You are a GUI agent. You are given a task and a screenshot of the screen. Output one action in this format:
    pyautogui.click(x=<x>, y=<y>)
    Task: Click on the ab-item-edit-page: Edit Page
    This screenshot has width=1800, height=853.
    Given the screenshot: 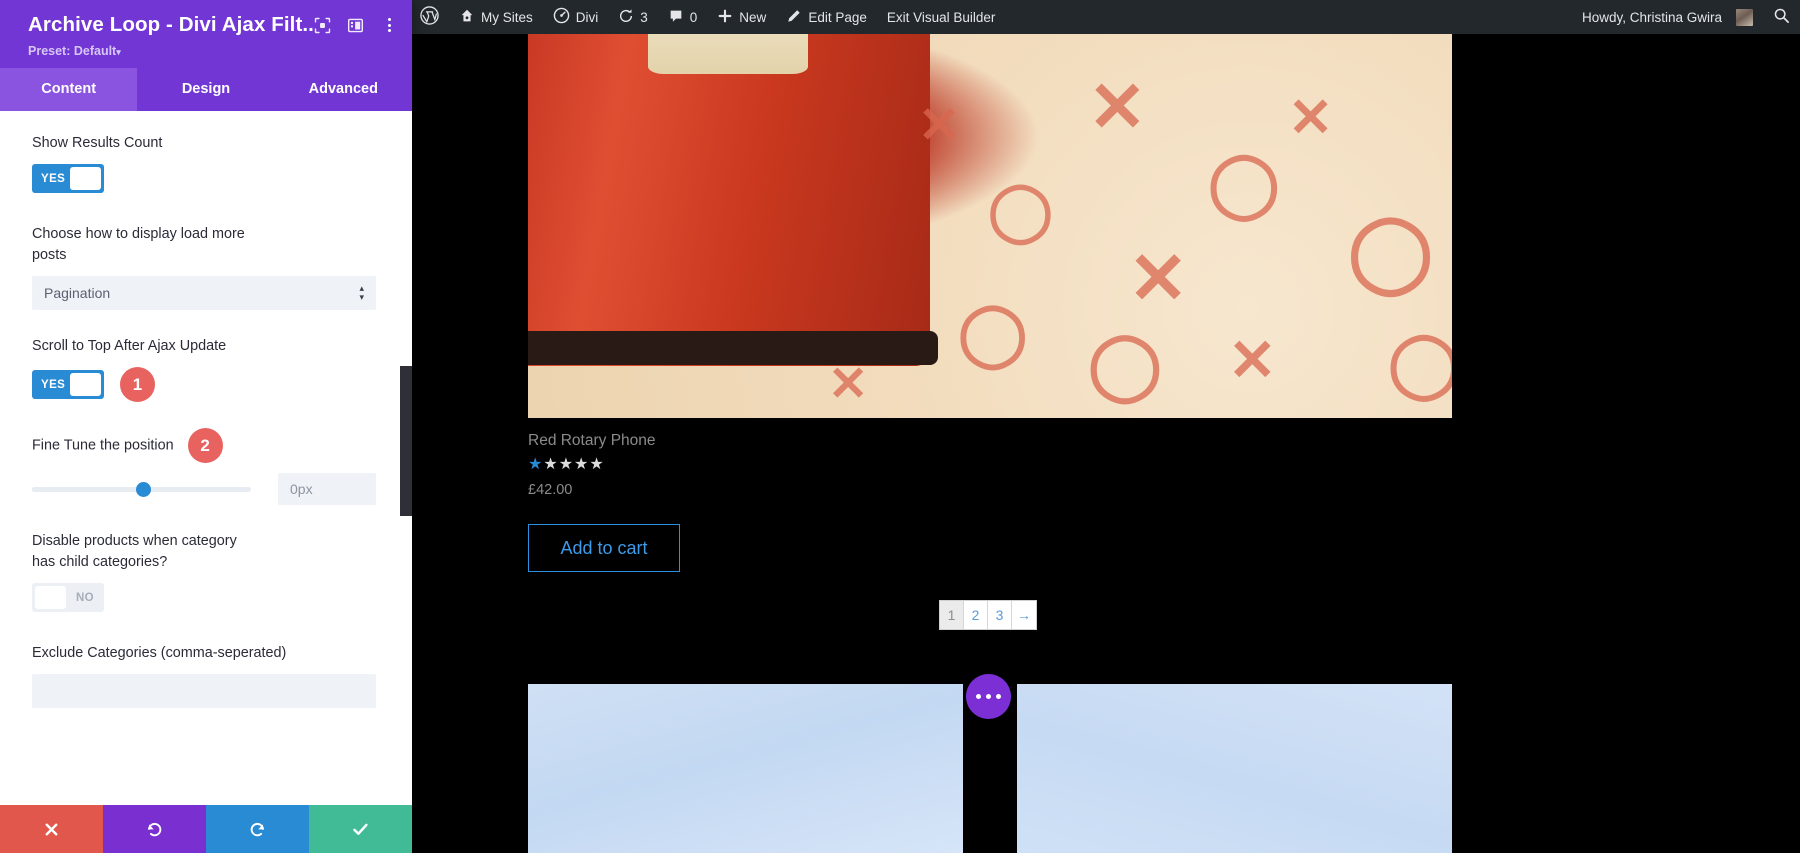 What is the action you would take?
    pyautogui.click(x=826, y=17)
    